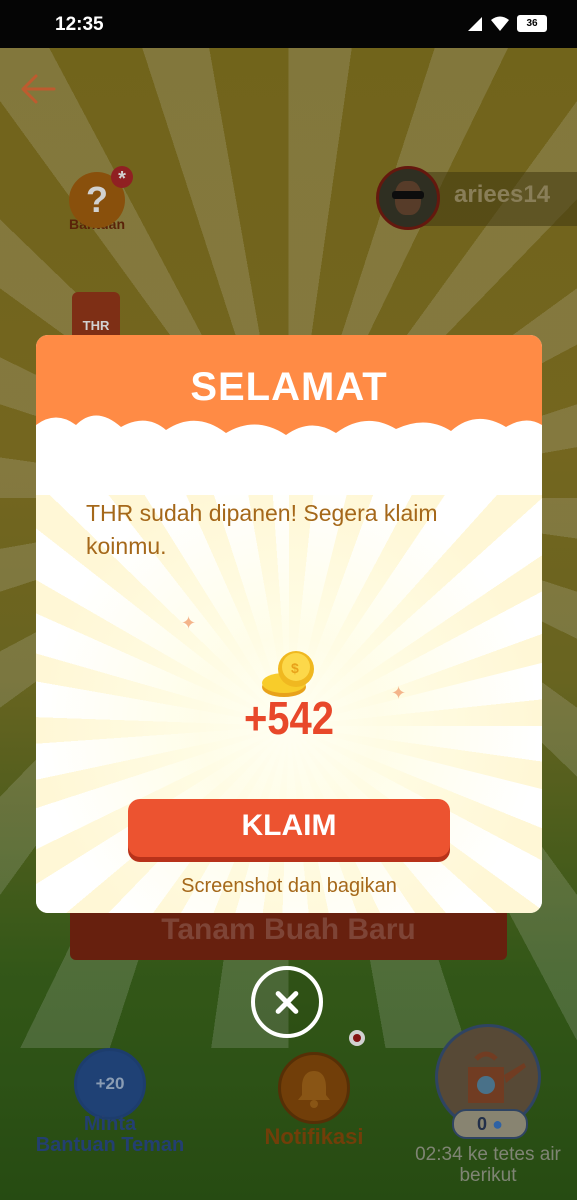  I want to click on signal-icon, so click(475, 23).